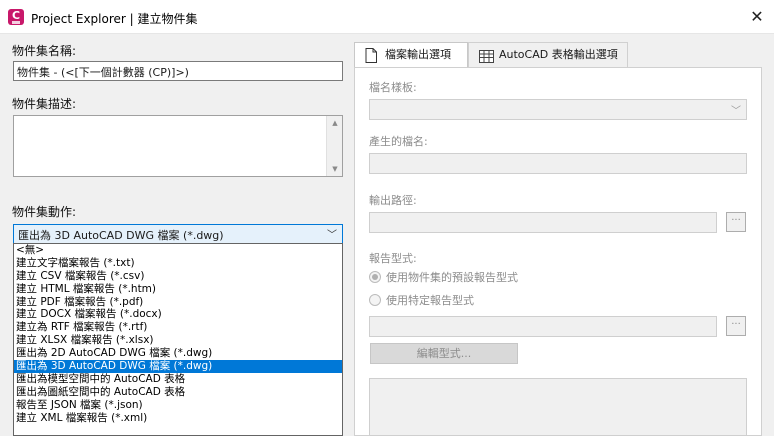 The height and width of the screenshot is (436, 774). Describe the element at coordinates (178, 314) in the screenshot. I see `dropdown-option: 建立 DOCX 檔案報告 (*.docx)` at that location.